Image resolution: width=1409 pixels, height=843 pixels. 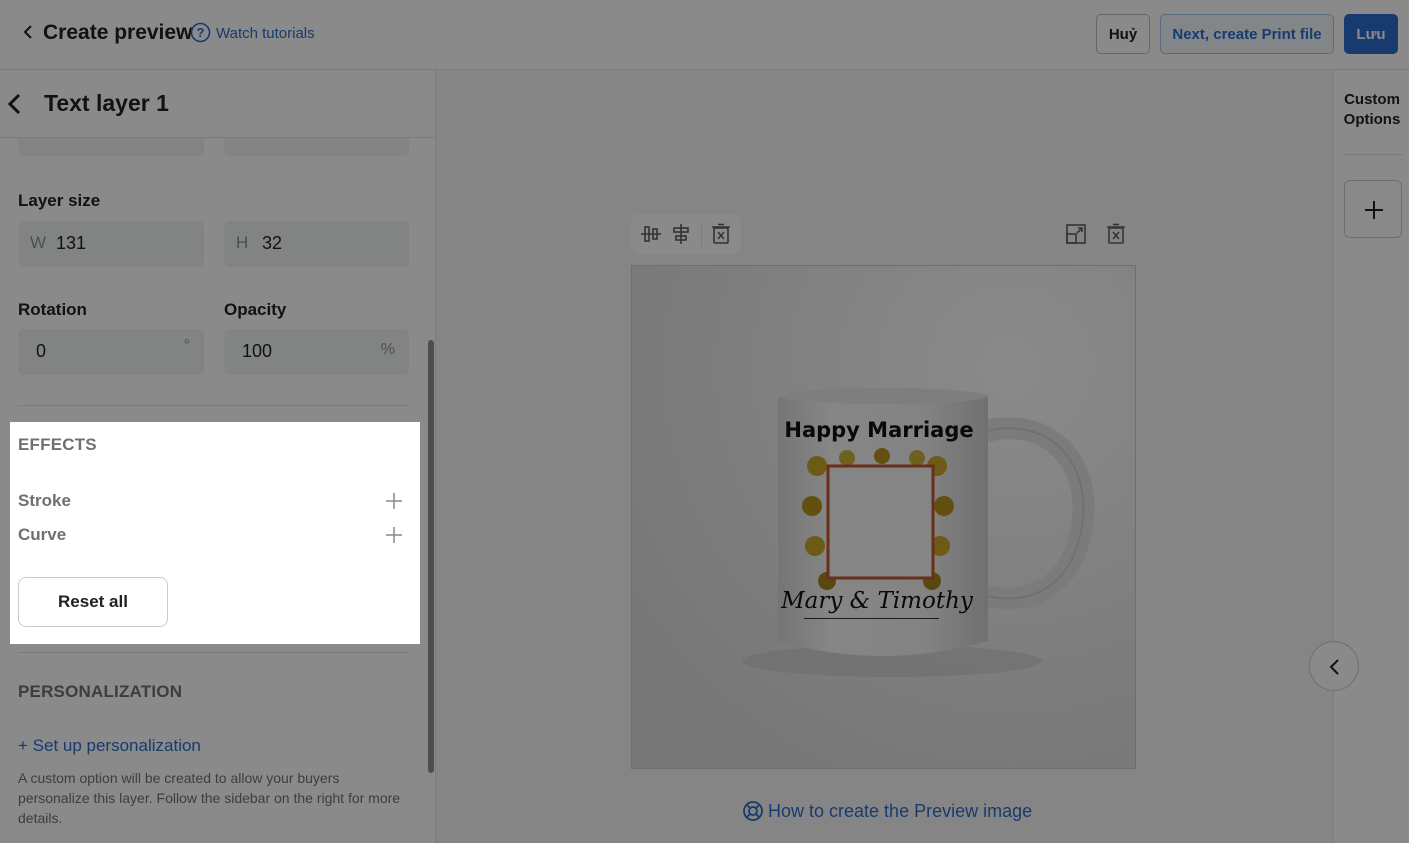 I want to click on opacity-field: 100 %, so click(x=316, y=352).